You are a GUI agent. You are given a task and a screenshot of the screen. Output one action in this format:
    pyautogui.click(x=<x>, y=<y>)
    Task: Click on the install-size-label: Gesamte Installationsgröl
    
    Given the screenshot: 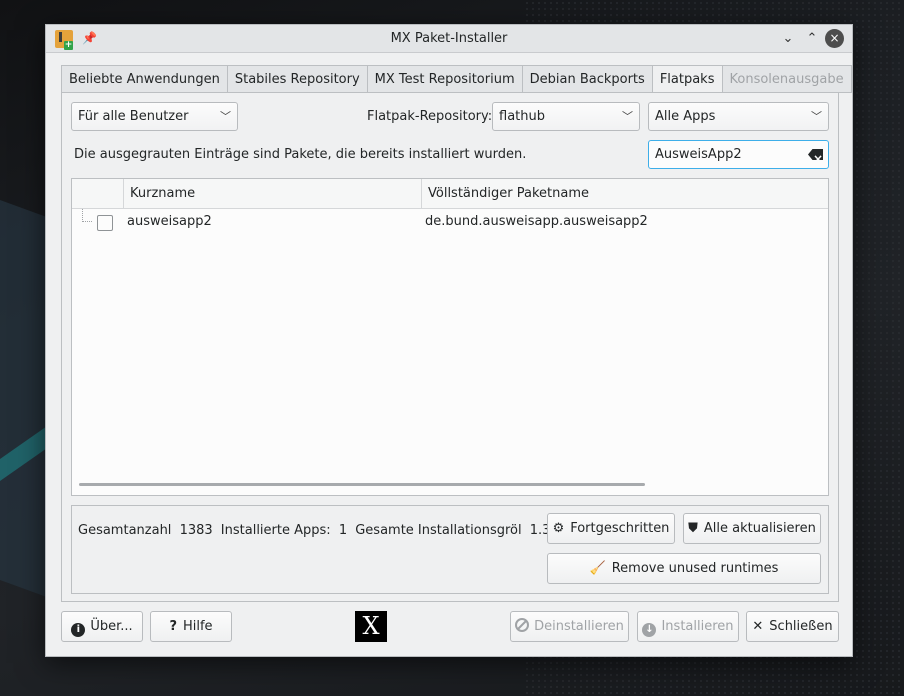 What is the action you would take?
    pyautogui.click(x=438, y=530)
    